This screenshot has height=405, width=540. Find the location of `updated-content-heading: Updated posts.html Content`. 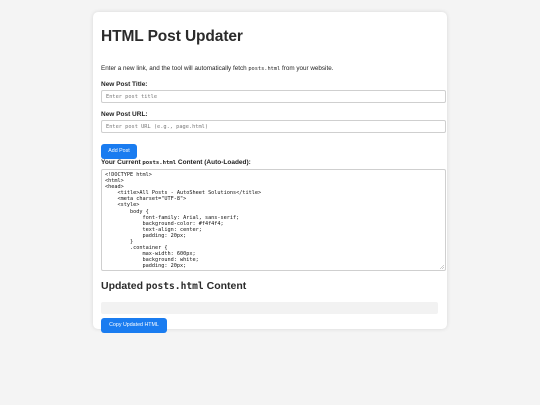

updated-content-heading: Updated posts.html Content is located at coordinates (173, 286).